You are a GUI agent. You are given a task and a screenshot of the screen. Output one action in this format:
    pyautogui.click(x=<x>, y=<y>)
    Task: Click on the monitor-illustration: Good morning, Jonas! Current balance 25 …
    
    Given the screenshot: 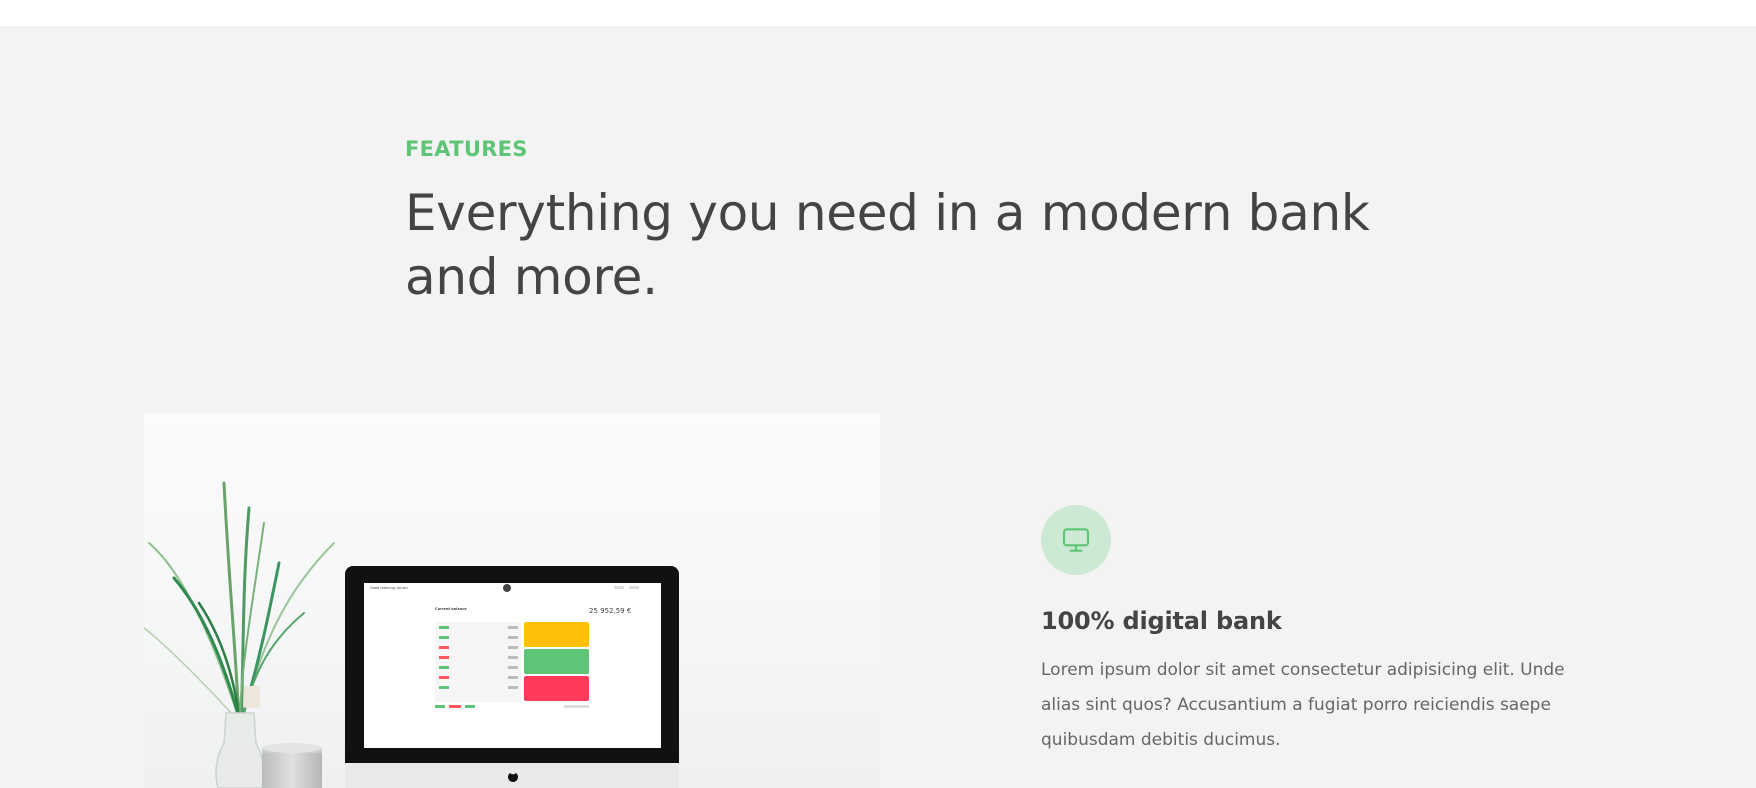 What is the action you would take?
    pyautogui.click(x=512, y=677)
    